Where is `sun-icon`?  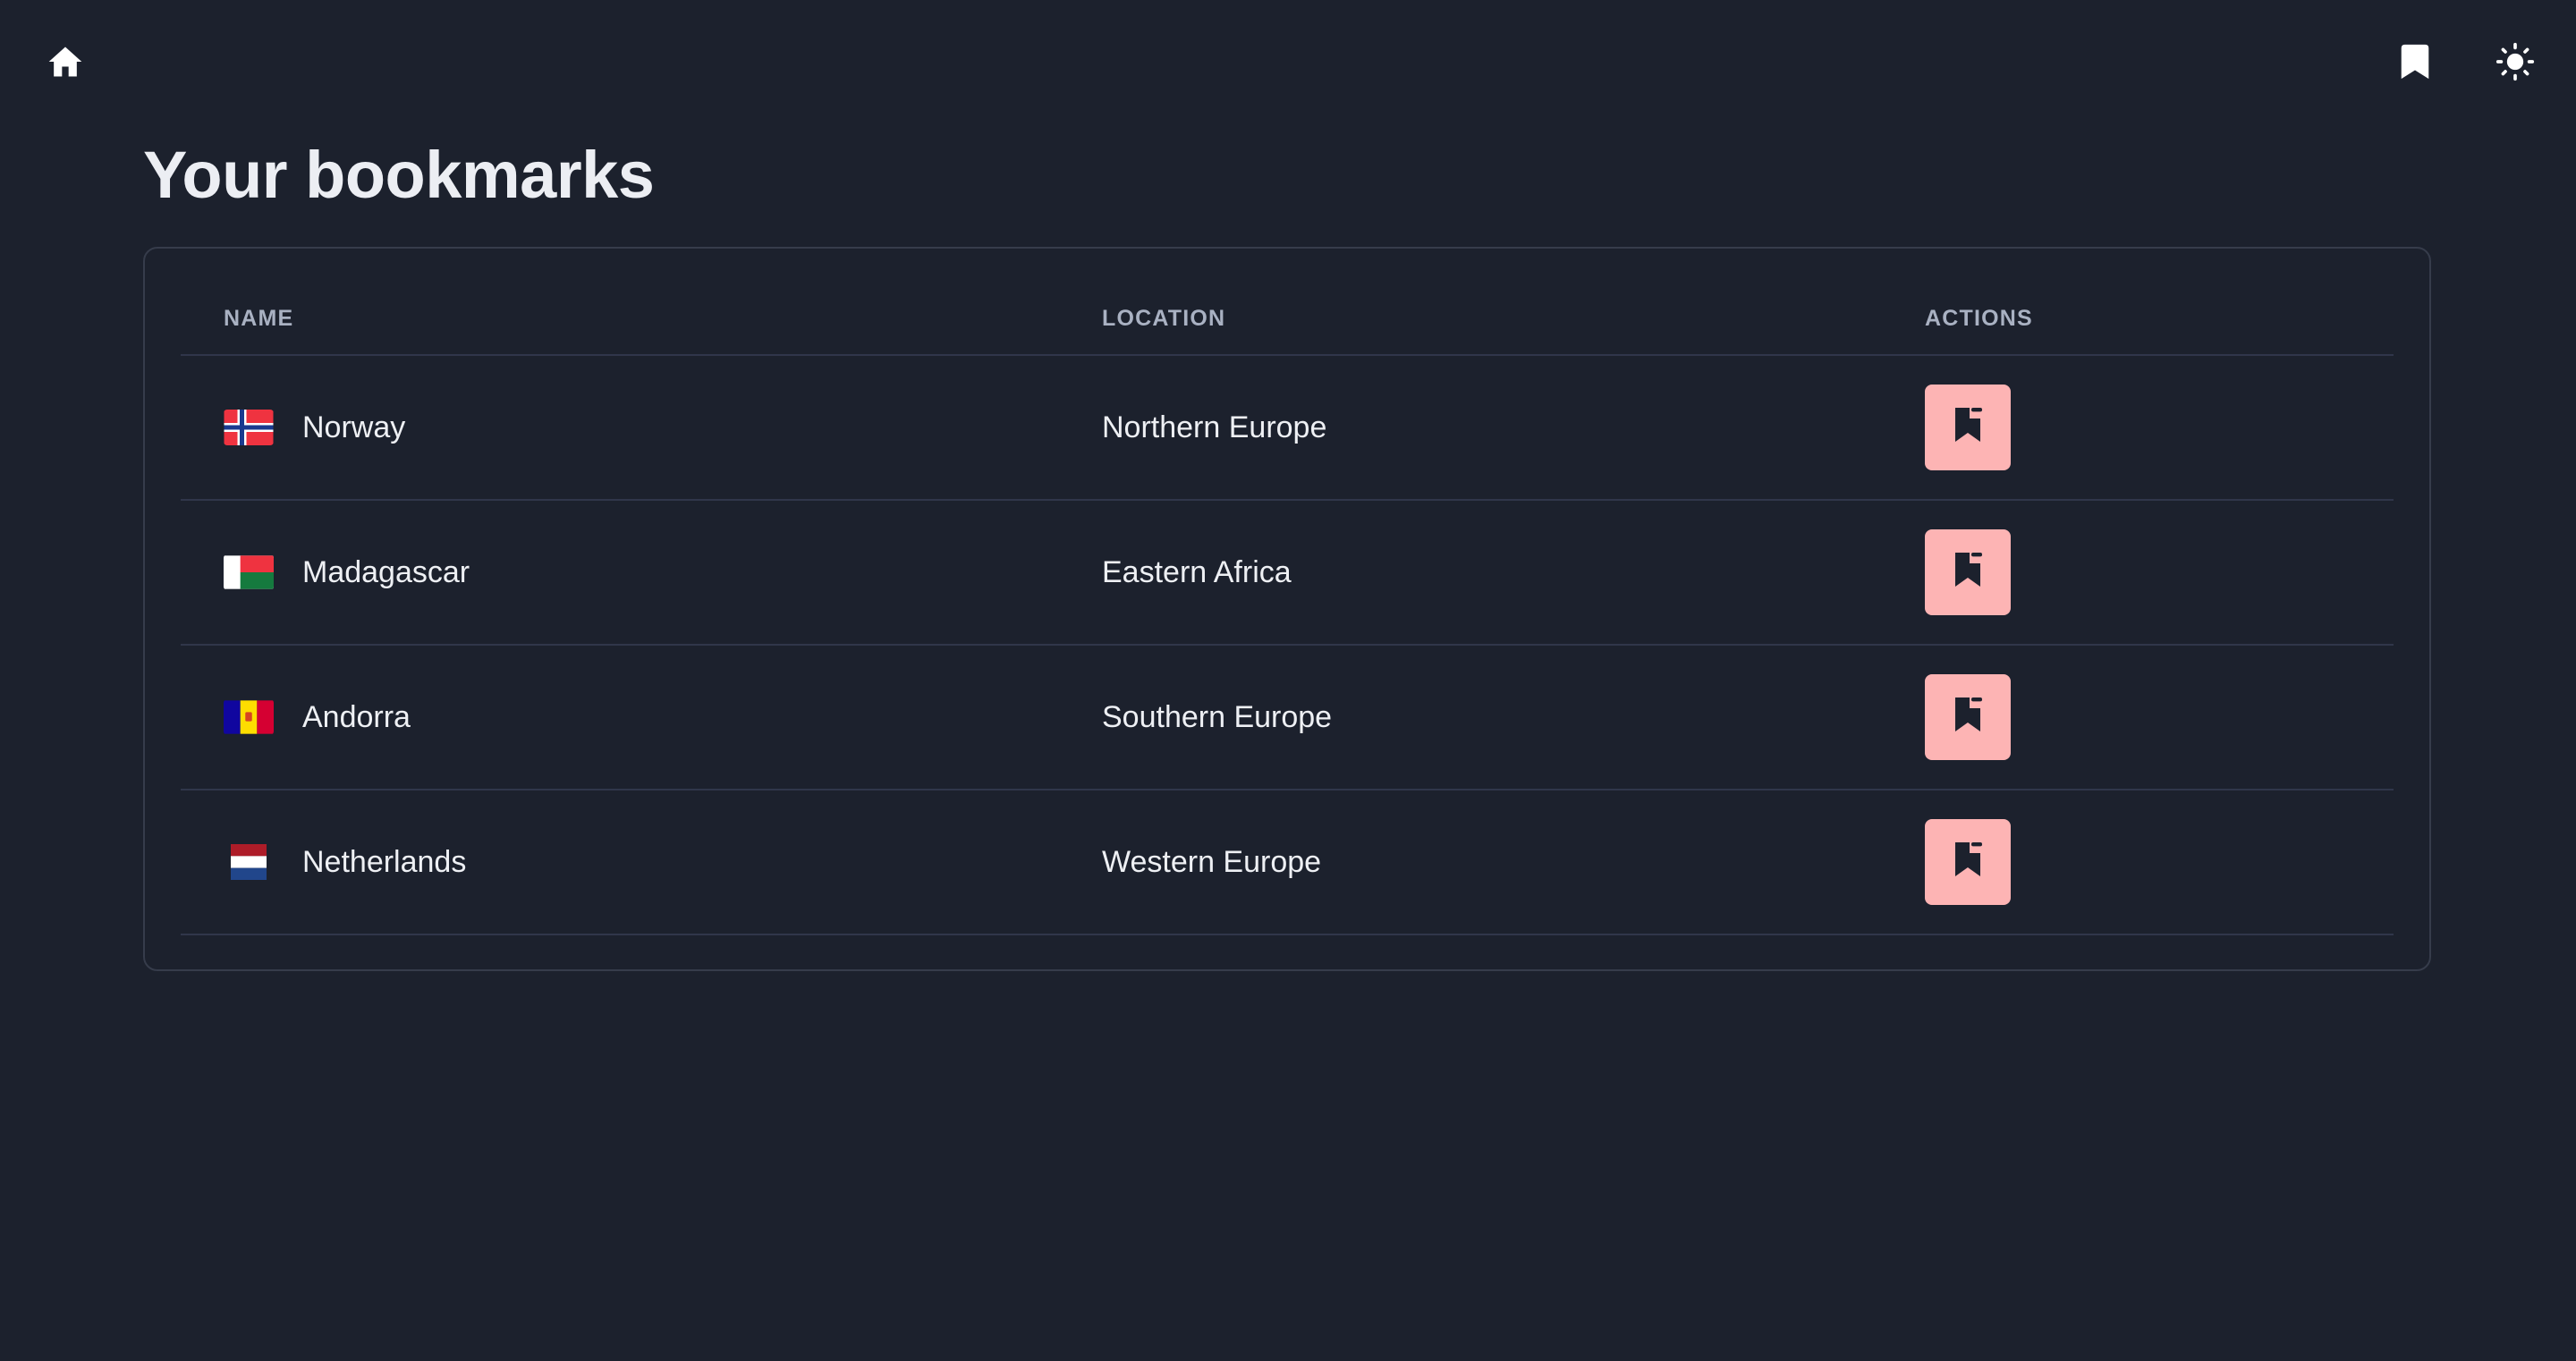
sun-icon is located at coordinates (2515, 61).